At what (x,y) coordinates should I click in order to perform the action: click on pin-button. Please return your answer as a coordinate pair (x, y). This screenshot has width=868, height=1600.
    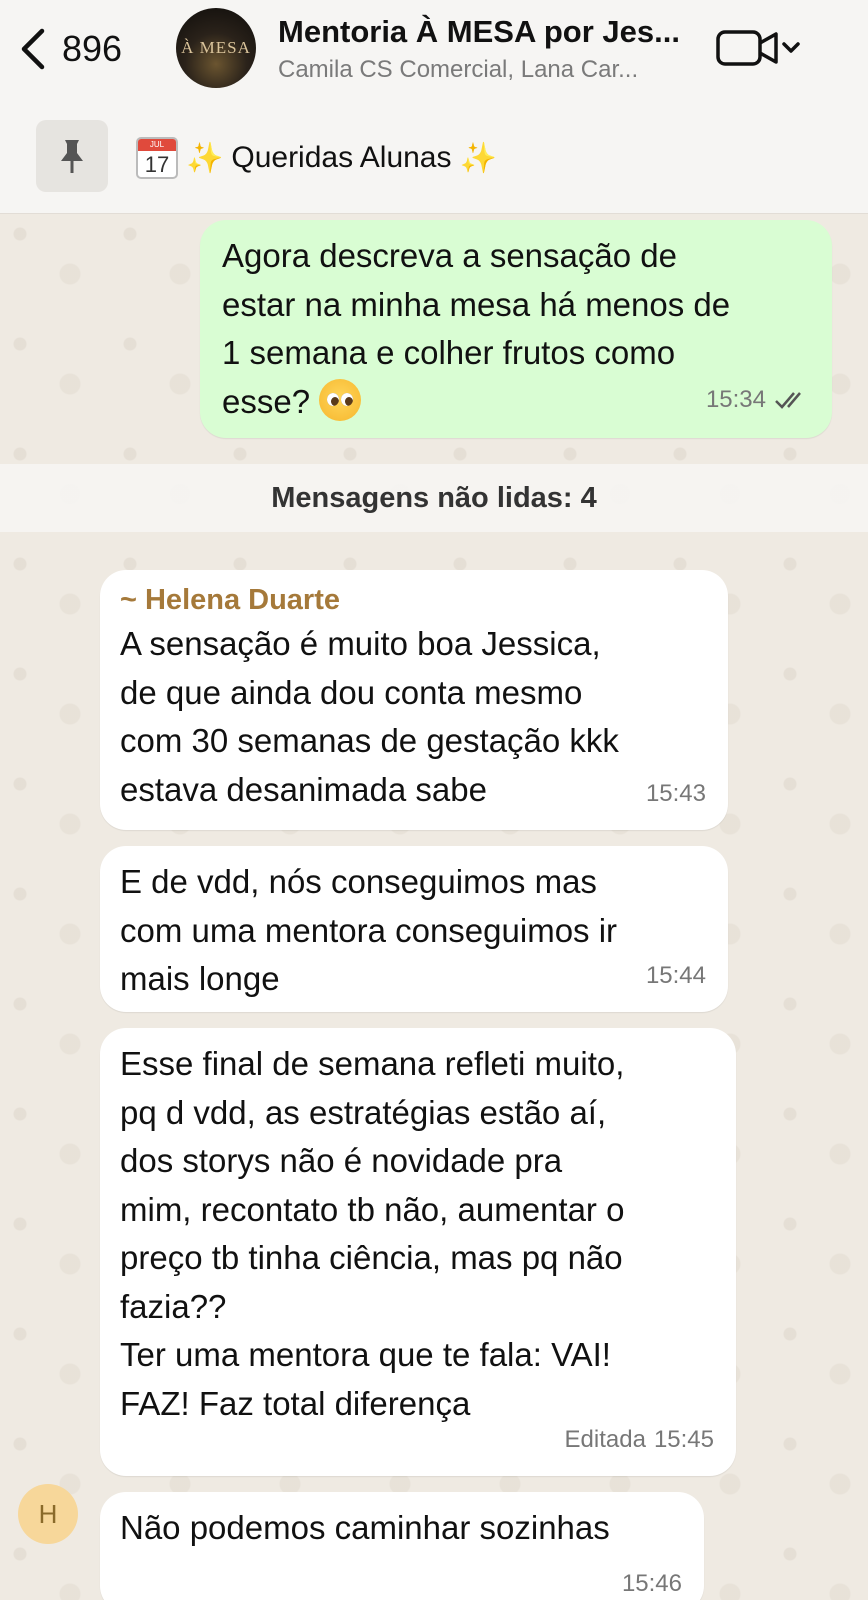
    Looking at the image, I should click on (72, 156).